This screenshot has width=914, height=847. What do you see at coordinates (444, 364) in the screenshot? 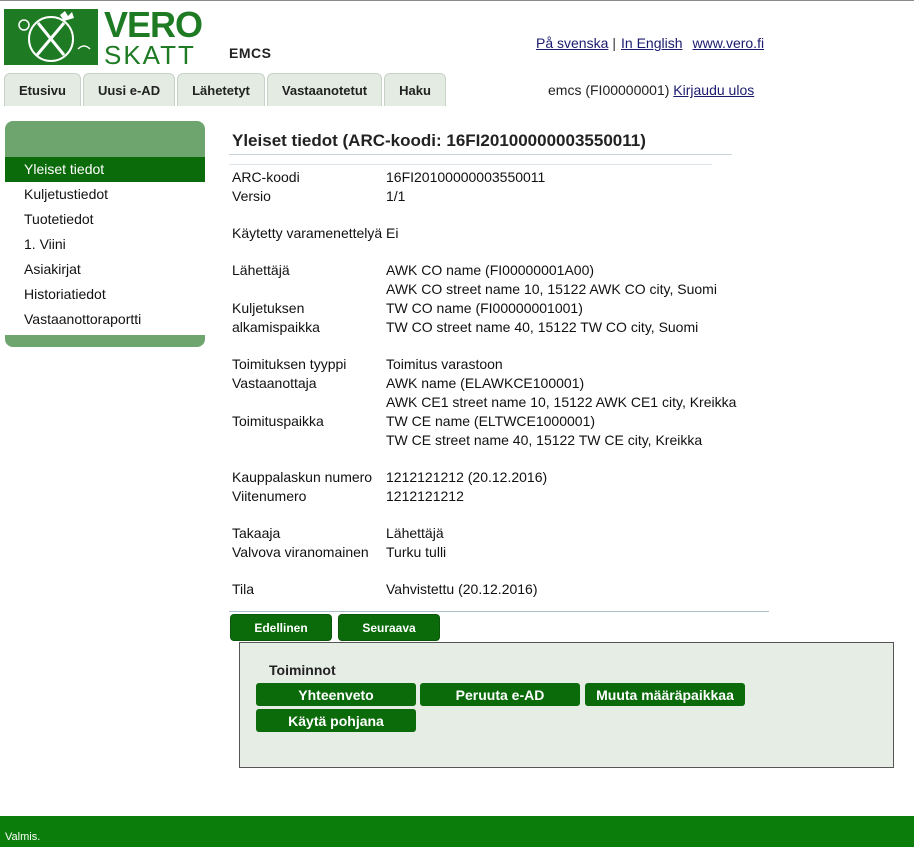
I see `info-value: Toimitus varastoon` at bounding box center [444, 364].